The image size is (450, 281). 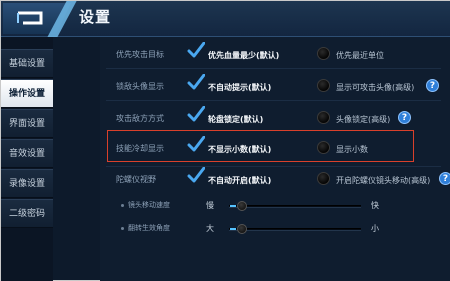 I want to click on sidebar-item-interface: 界面设置, so click(x=27, y=123).